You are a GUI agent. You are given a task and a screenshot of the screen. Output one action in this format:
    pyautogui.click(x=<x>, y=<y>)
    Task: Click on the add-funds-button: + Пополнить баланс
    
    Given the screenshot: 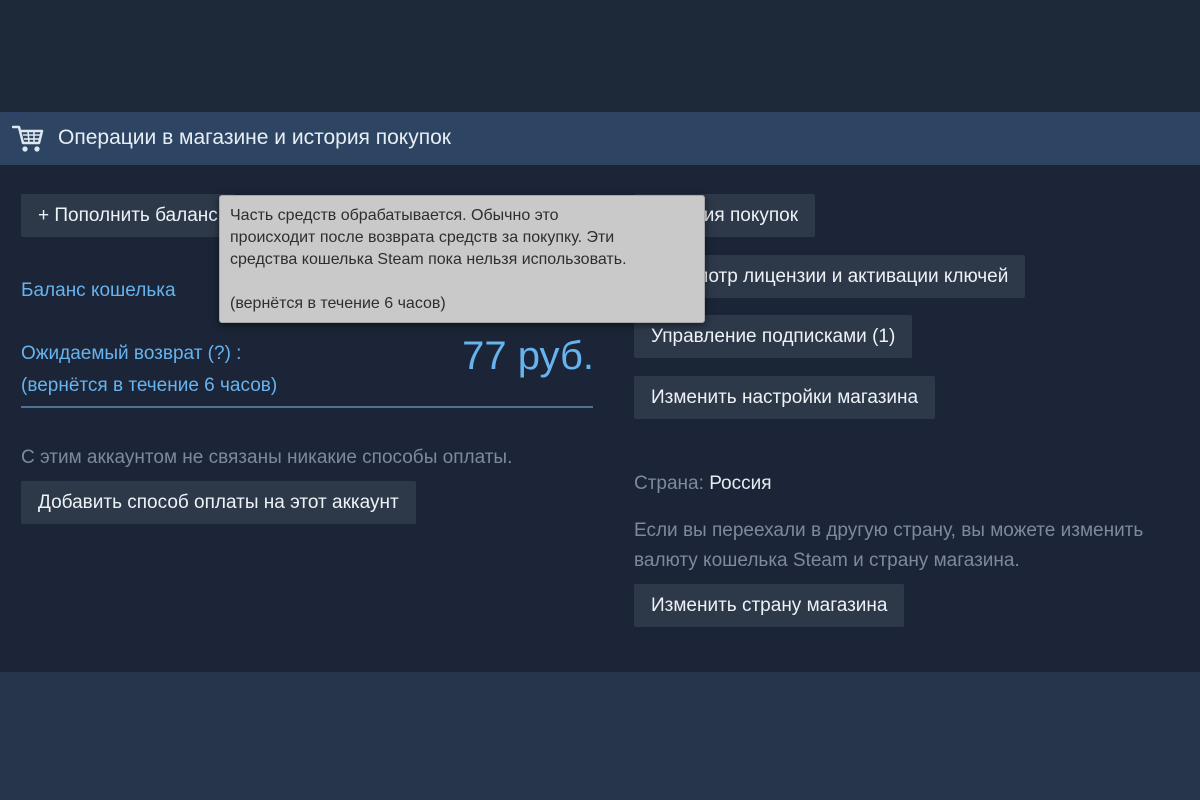 What is the action you would take?
    pyautogui.click(x=128, y=215)
    